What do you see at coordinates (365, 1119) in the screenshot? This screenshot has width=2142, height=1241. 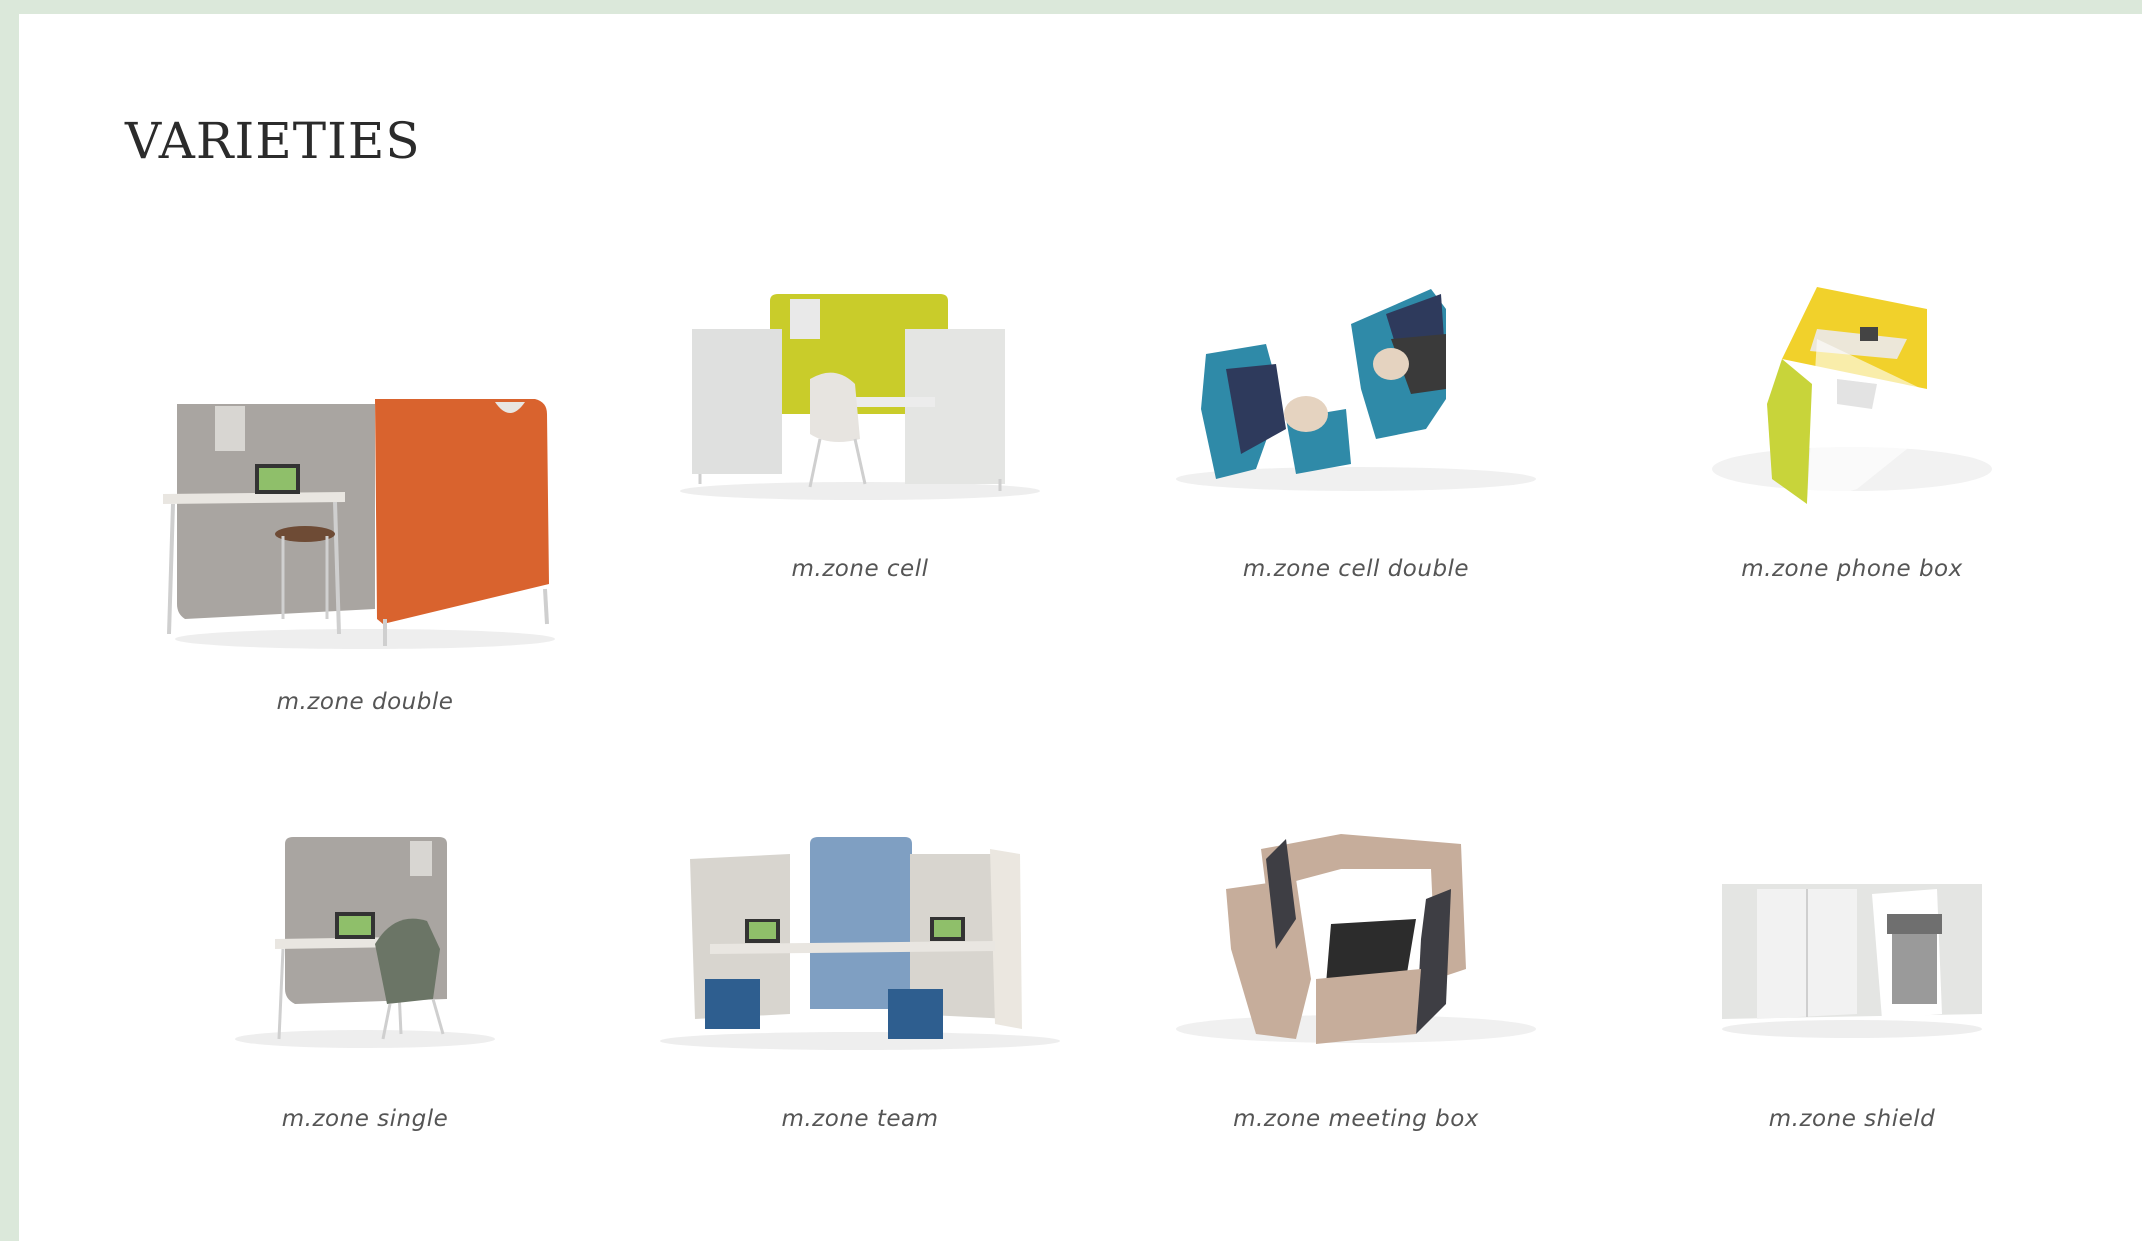 I see `variety-label: m.zone single` at bounding box center [365, 1119].